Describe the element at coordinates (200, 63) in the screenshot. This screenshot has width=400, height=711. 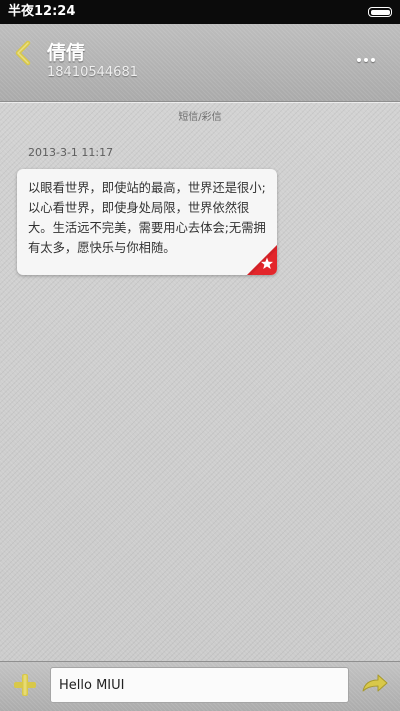
I see `conversation-header: 倩倩 18410544681` at that location.